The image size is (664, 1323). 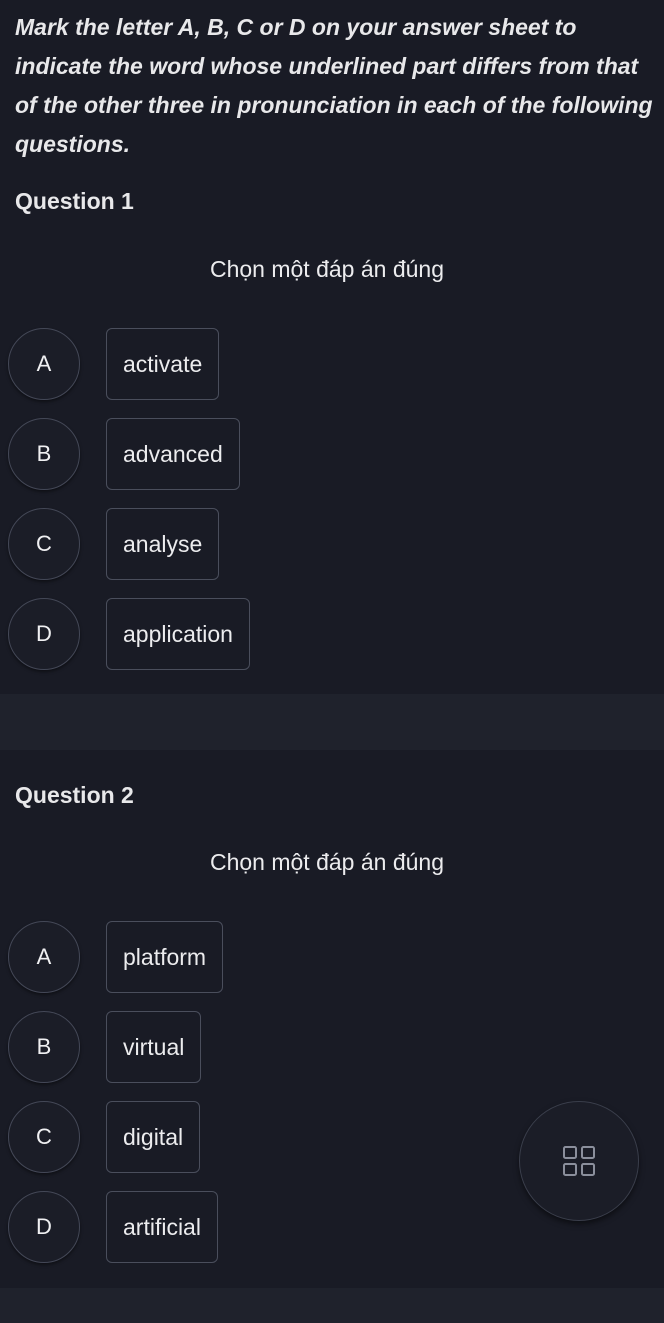 I want to click on q2-option-c-letter: C, so click(x=44, y=1137).